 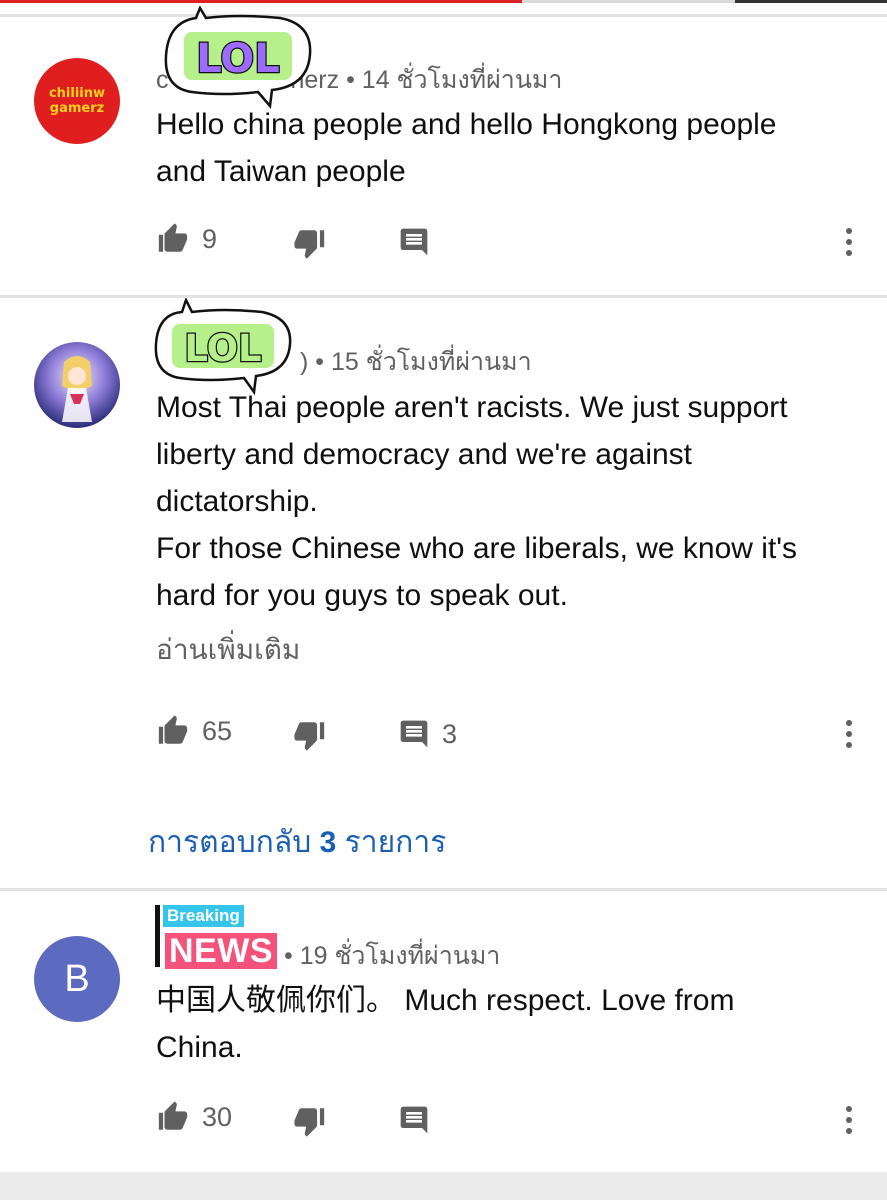 I want to click on like-count: 30, so click(x=217, y=1116).